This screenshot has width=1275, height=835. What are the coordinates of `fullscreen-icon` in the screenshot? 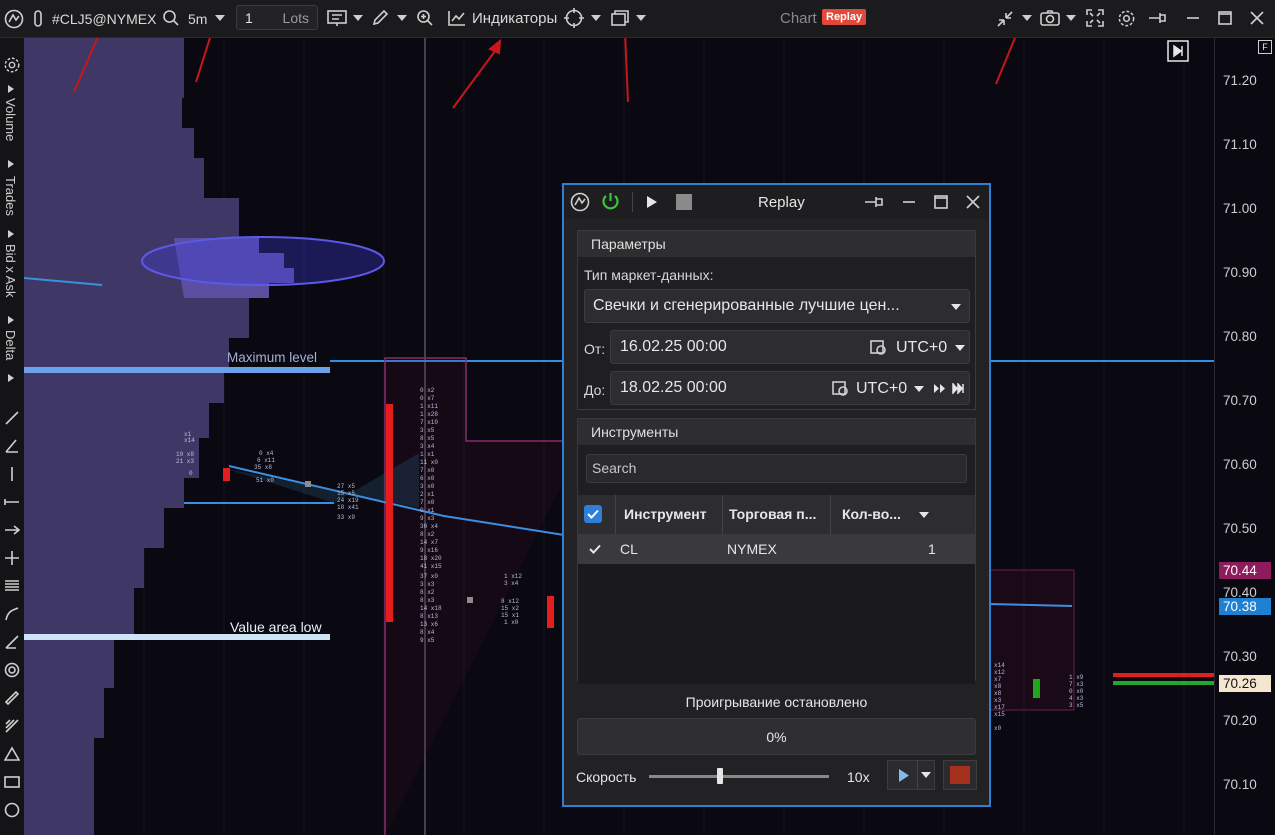 It's located at (1095, 18).